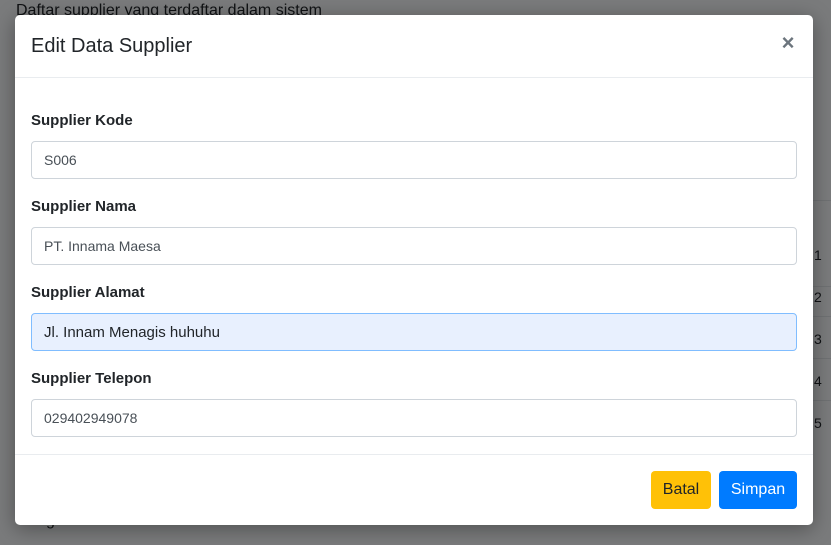 The image size is (831, 545). Describe the element at coordinates (414, 489) in the screenshot. I see `modal-footer: Batal Simpan` at that location.